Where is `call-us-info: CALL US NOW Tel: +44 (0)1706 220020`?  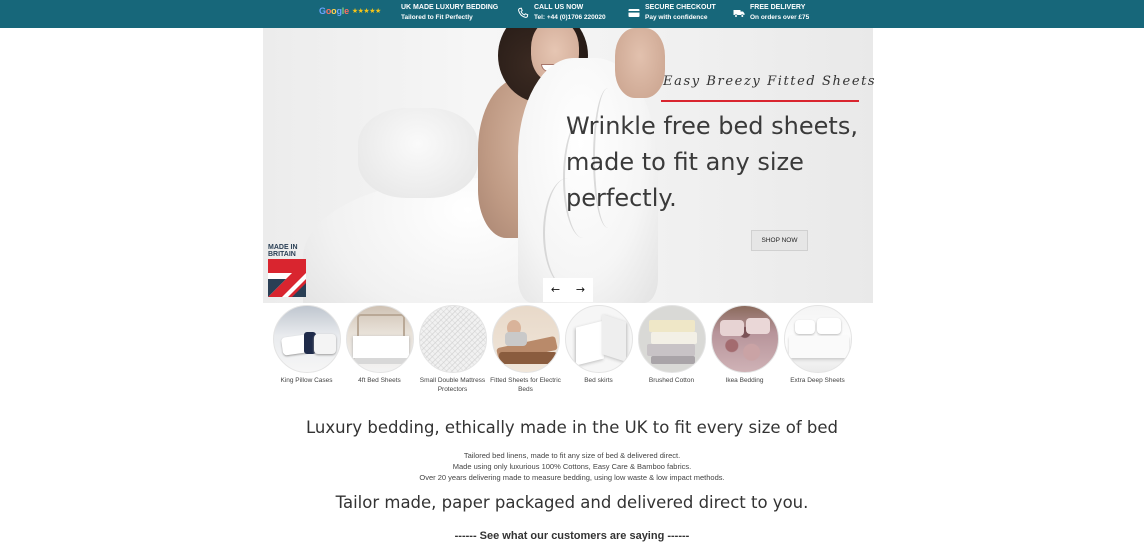
call-us-info: CALL US NOW Tel: +44 (0)1706 220020 is located at coordinates (570, 13).